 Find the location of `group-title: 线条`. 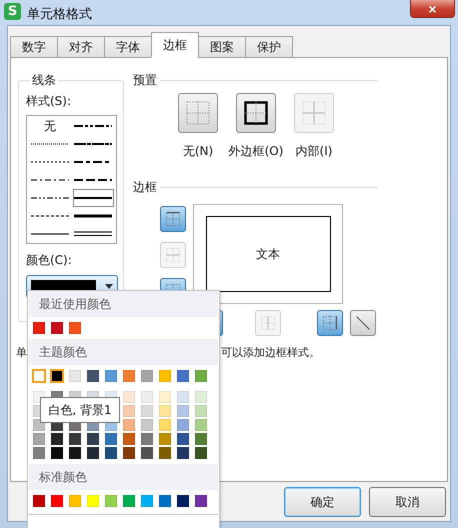

group-title: 线条 is located at coordinates (44, 80).